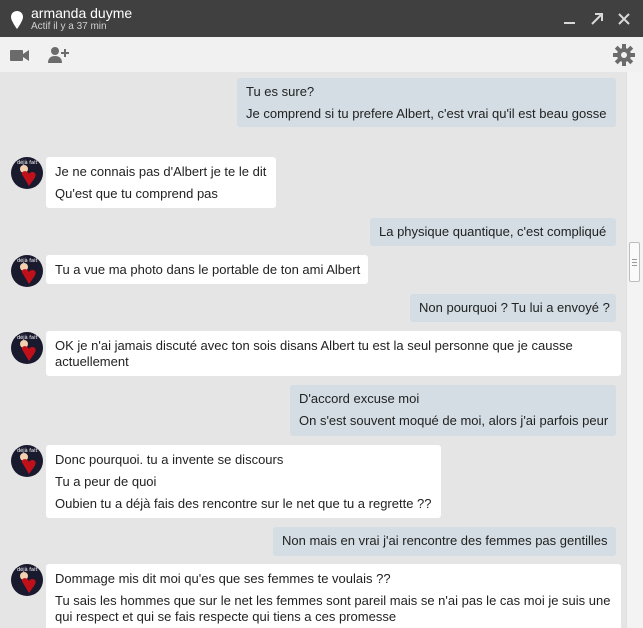  Describe the element at coordinates (169, 459) in the screenshot. I see `message-text: Donc pourquoi. tu a invente se discours` at that location.